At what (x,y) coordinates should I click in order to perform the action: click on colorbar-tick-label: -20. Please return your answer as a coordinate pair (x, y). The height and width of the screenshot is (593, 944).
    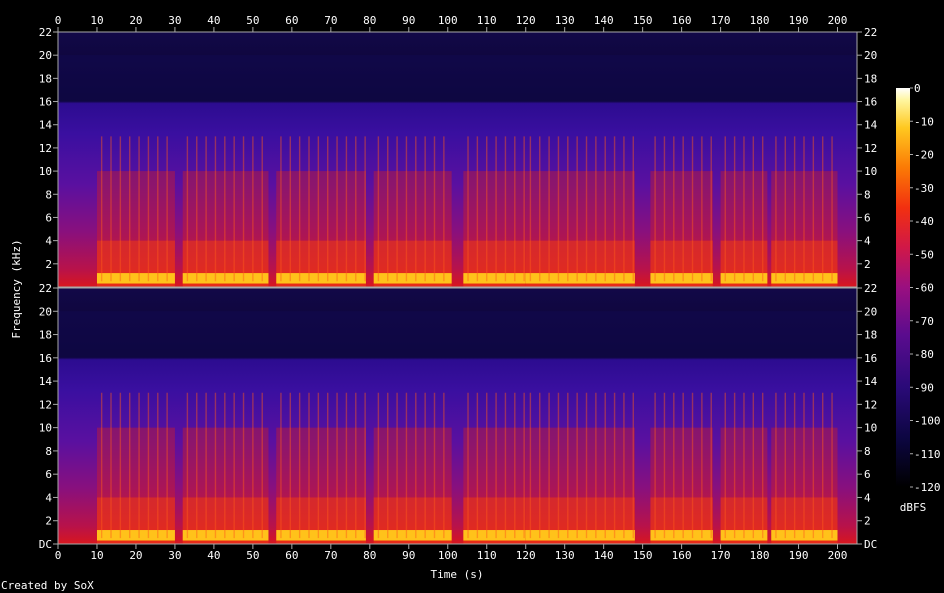
    Looking at the image, I should click on (924, 155).